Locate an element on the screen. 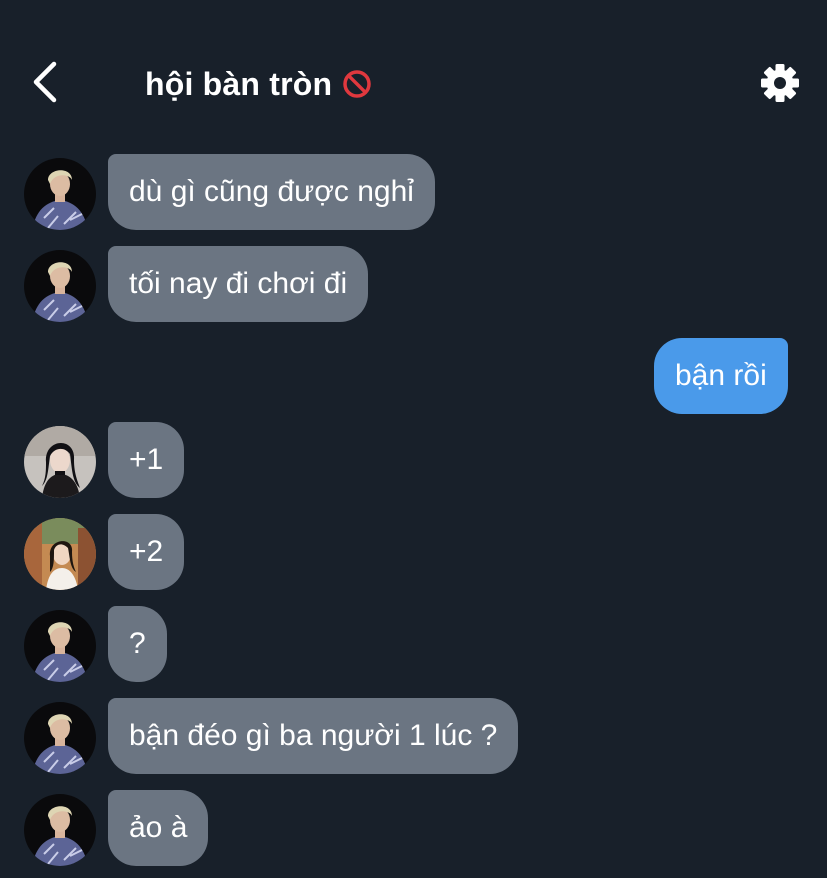  chat-title: hội bàn tròn is located at coordinates (239, 83).